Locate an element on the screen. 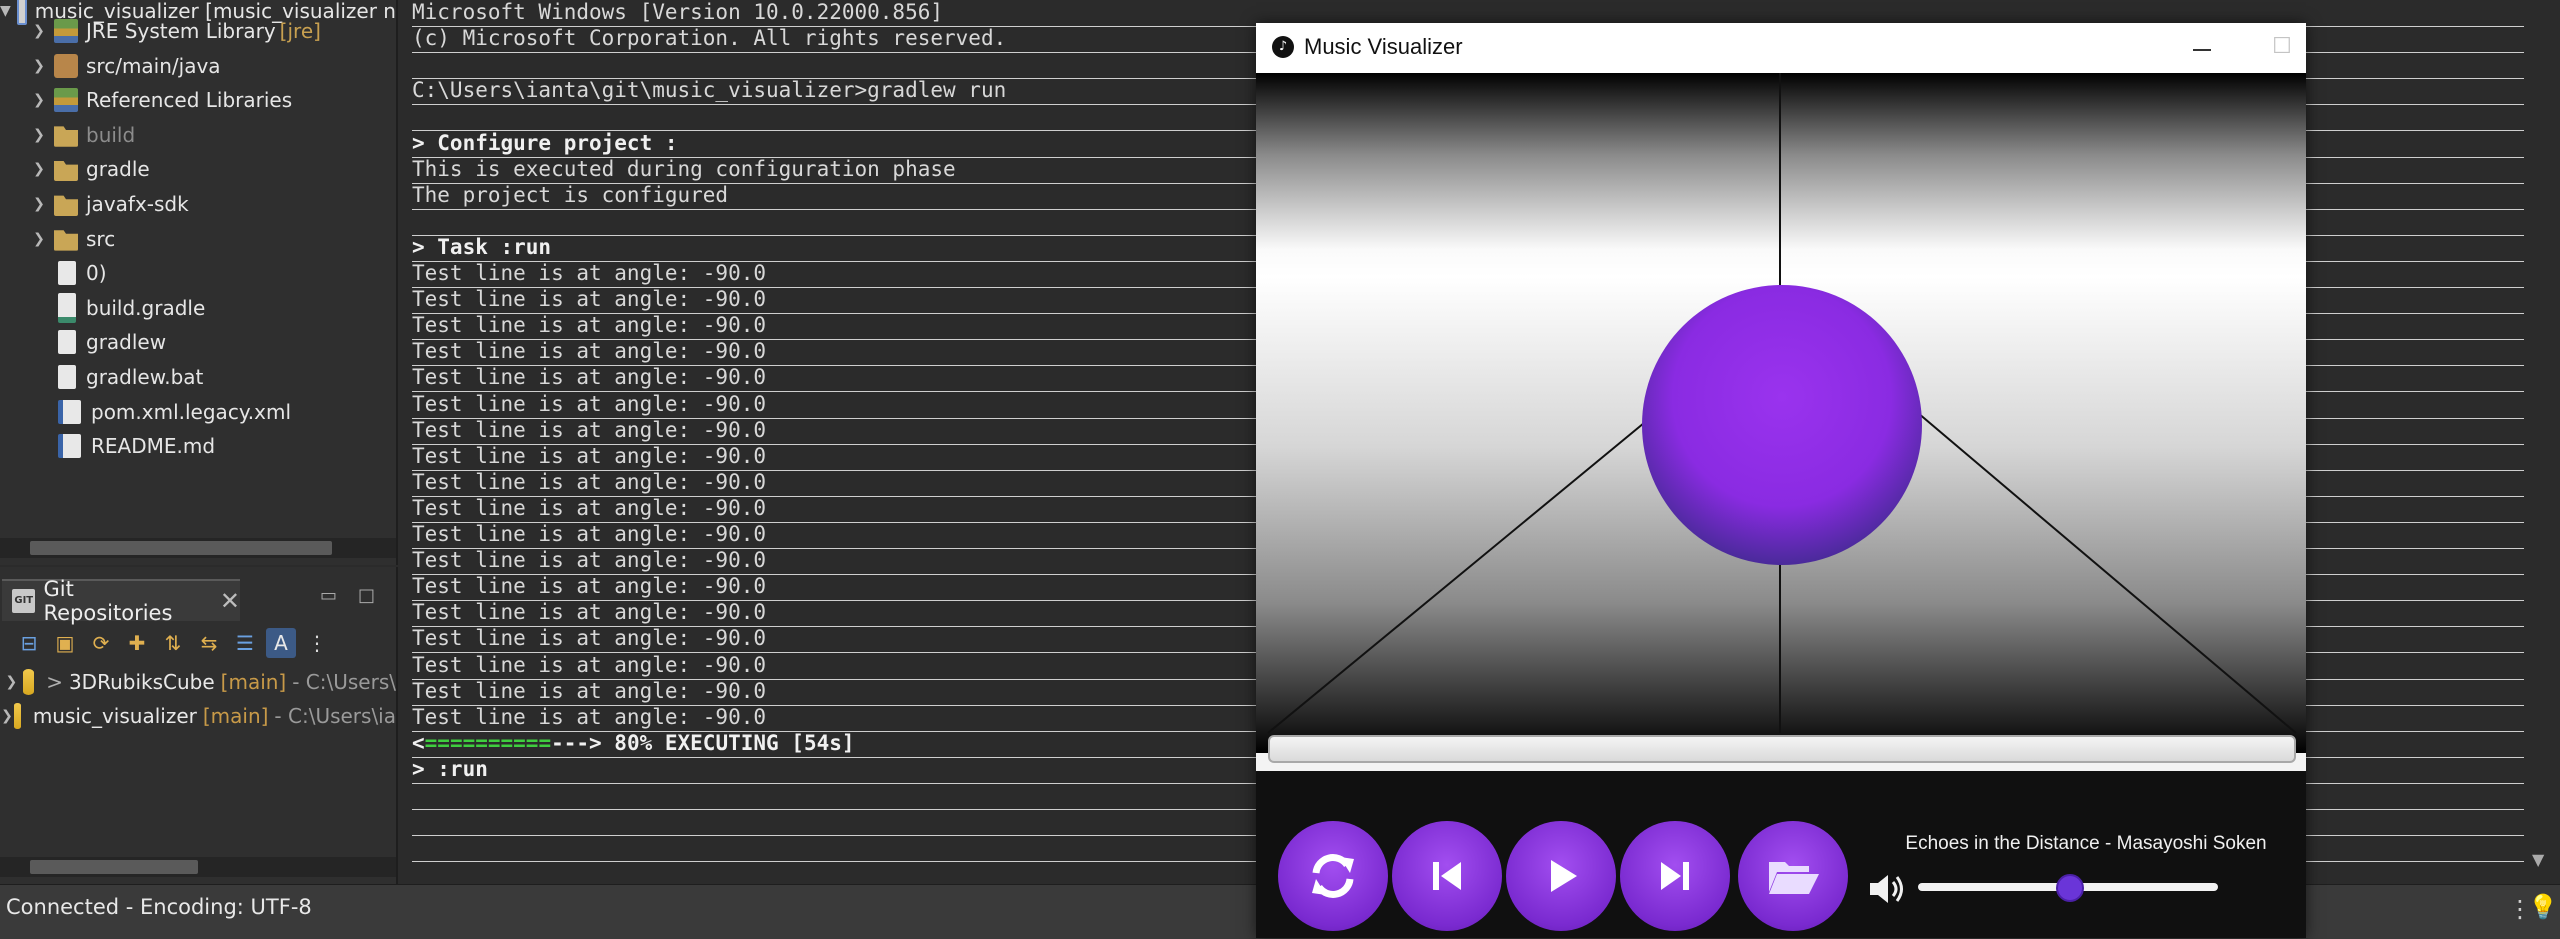  tree-item-label: JRE System Library is located at coordinates (181, 31).